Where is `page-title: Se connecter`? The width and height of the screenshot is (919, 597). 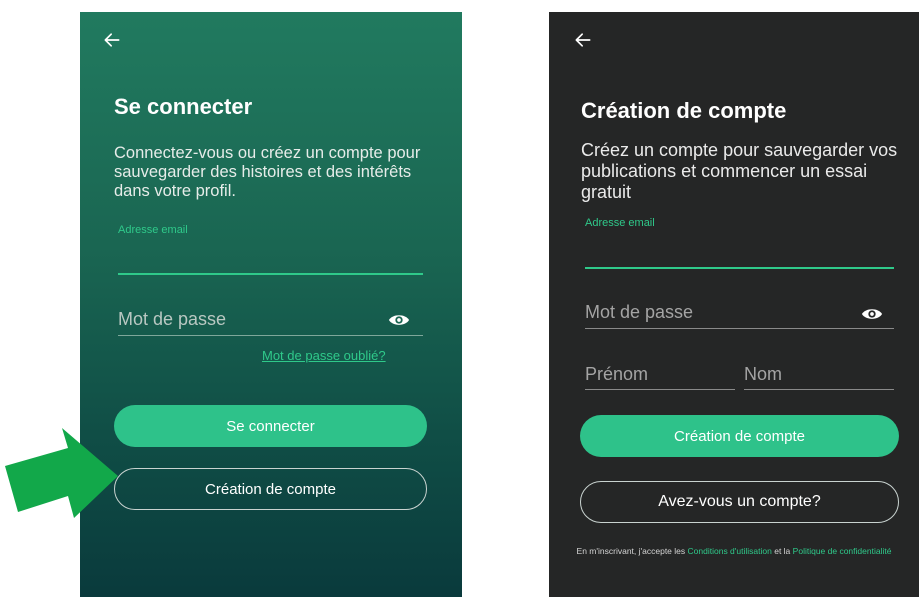 page-title: Se connecter is located at coordinates (183, 106).